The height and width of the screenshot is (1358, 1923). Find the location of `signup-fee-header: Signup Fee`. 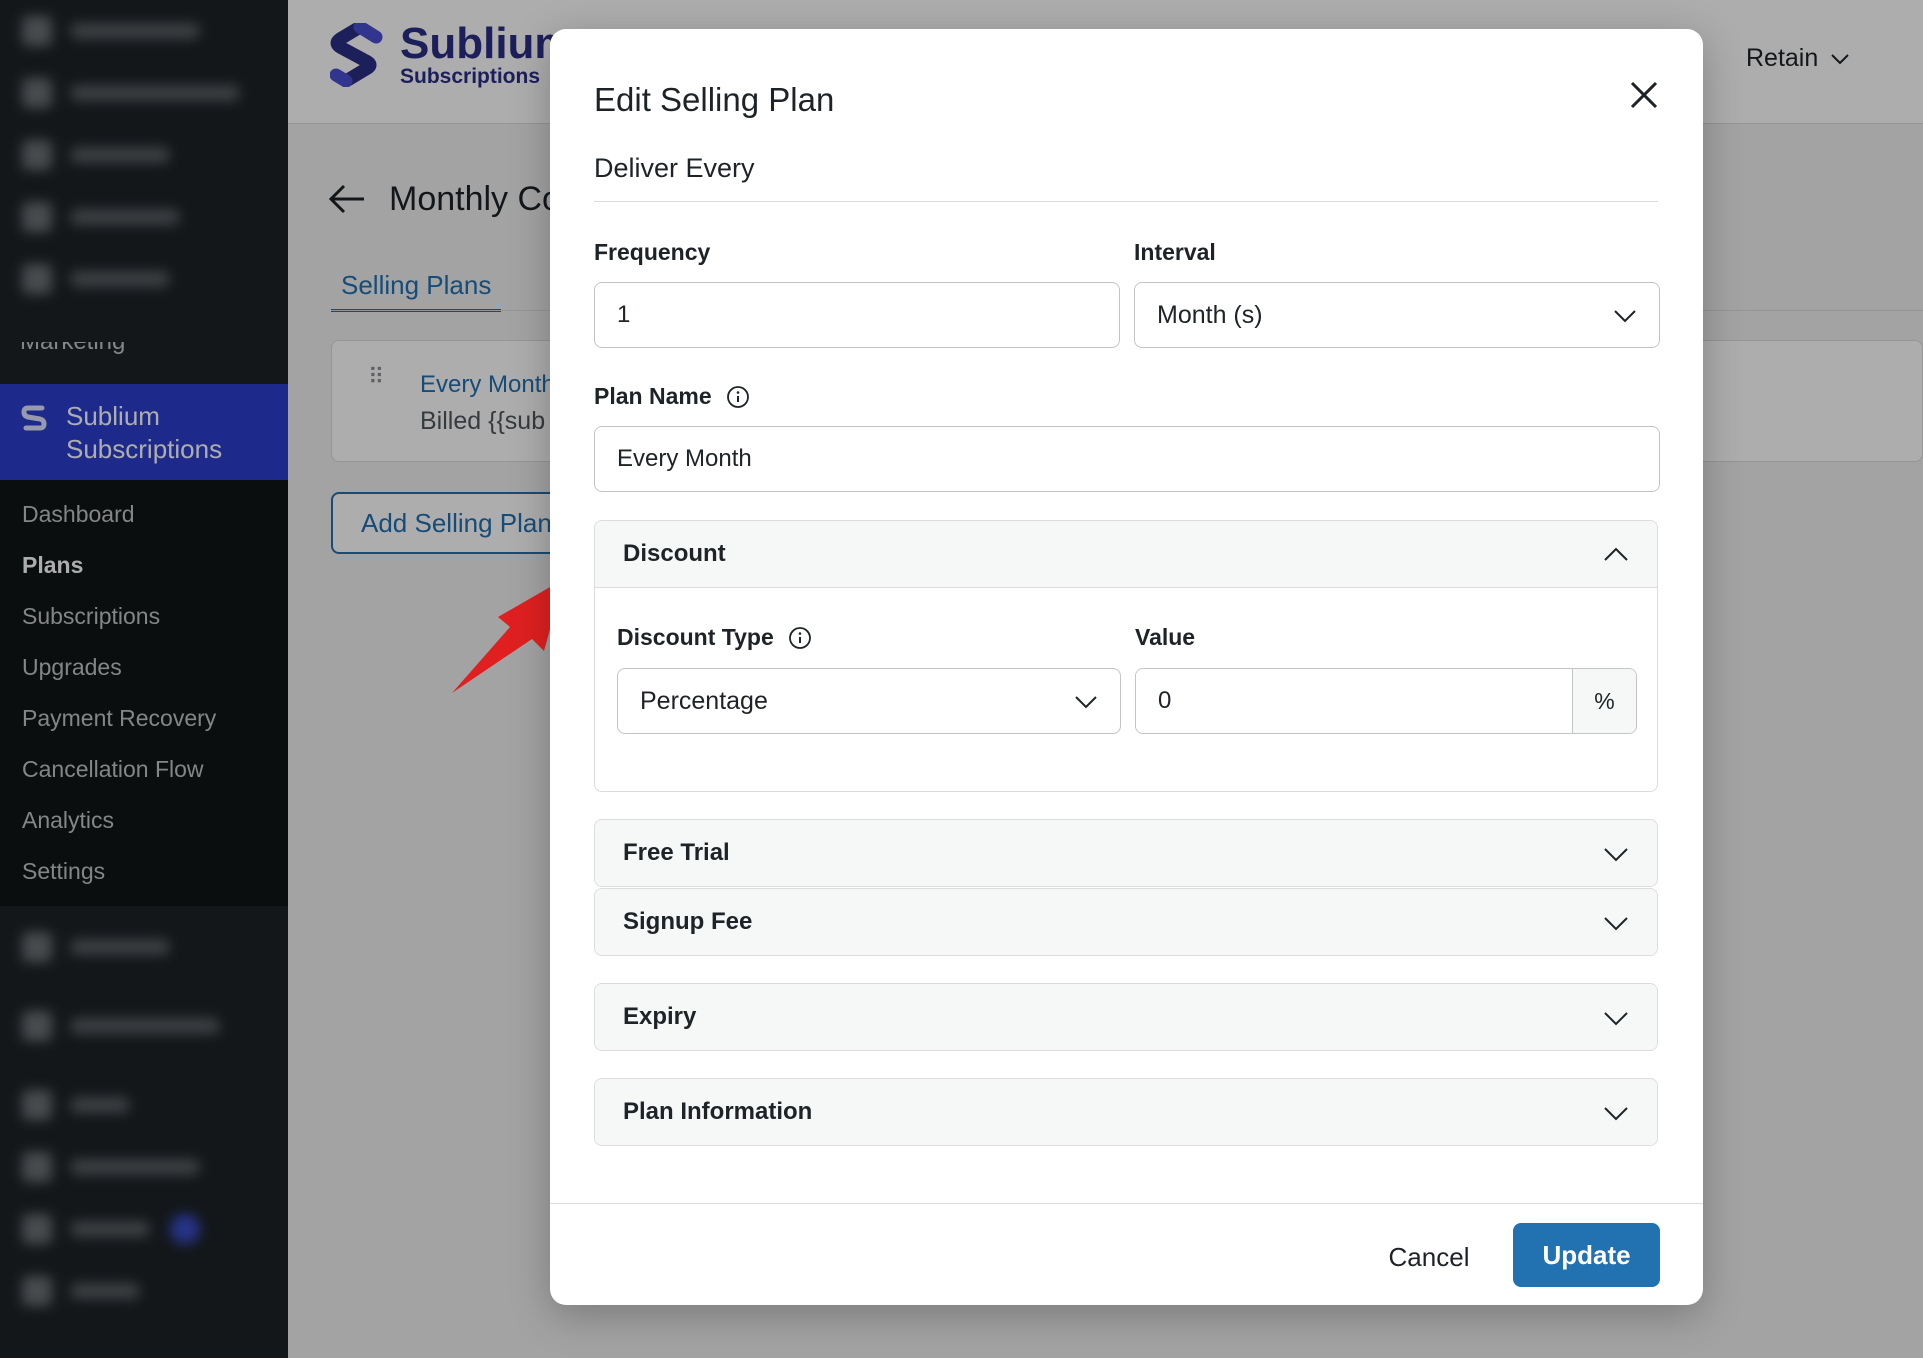

signup-fee-header: Signup Fee is located at coordinates (1126, 922).